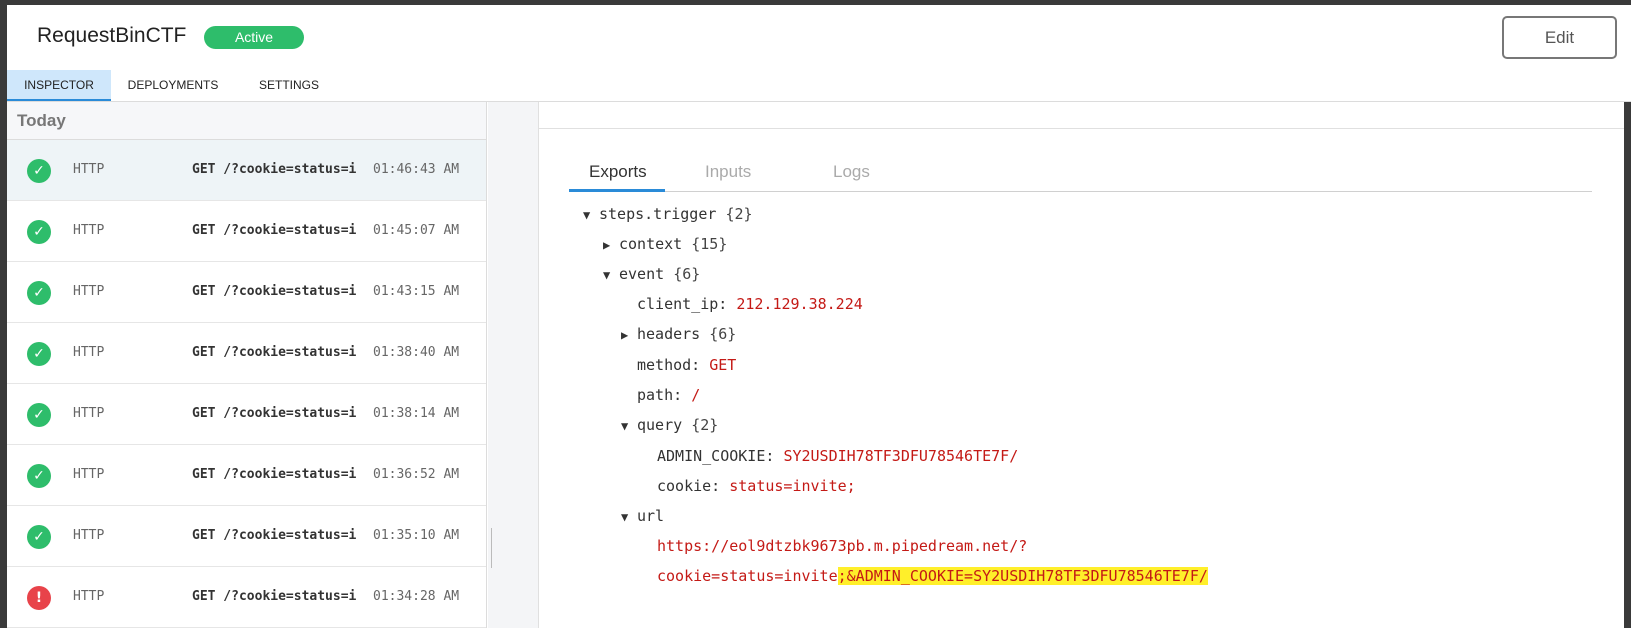  I want to click on tree-key: event, so click(642, 274).